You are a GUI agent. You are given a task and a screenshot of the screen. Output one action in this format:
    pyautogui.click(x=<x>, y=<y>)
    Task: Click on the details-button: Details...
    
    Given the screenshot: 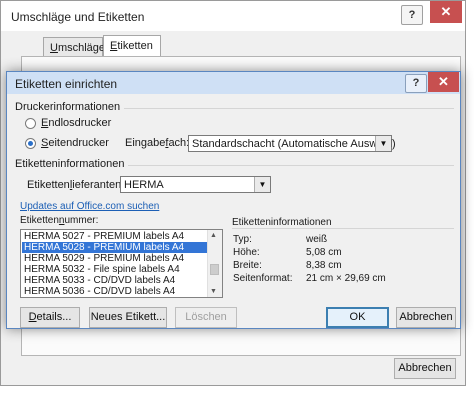 What is the action you would take?
    pyautogui.click(x=50, y=317)
    